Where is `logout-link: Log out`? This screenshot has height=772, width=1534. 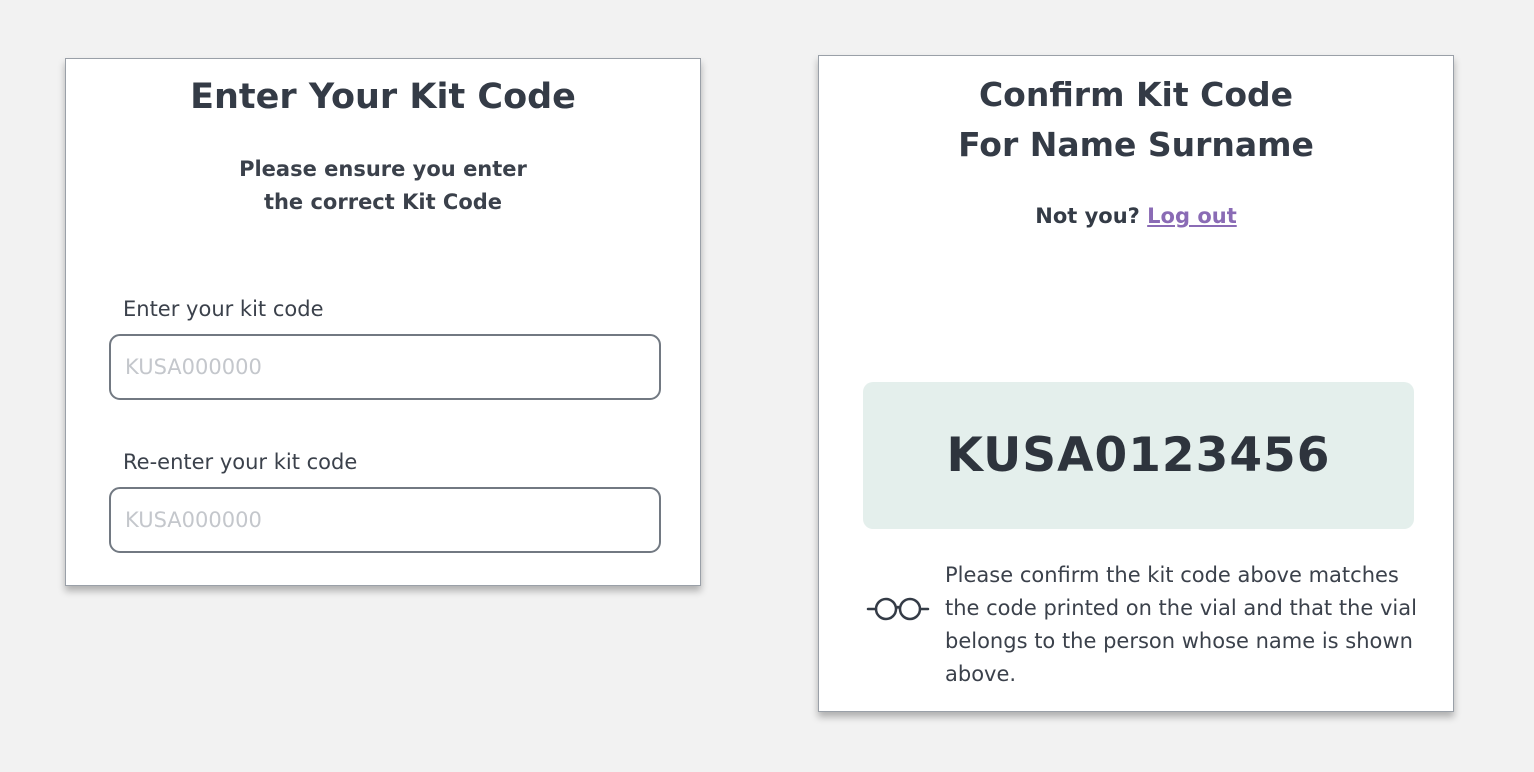
logout-link: Log out is located at coordinates (1192, 216).